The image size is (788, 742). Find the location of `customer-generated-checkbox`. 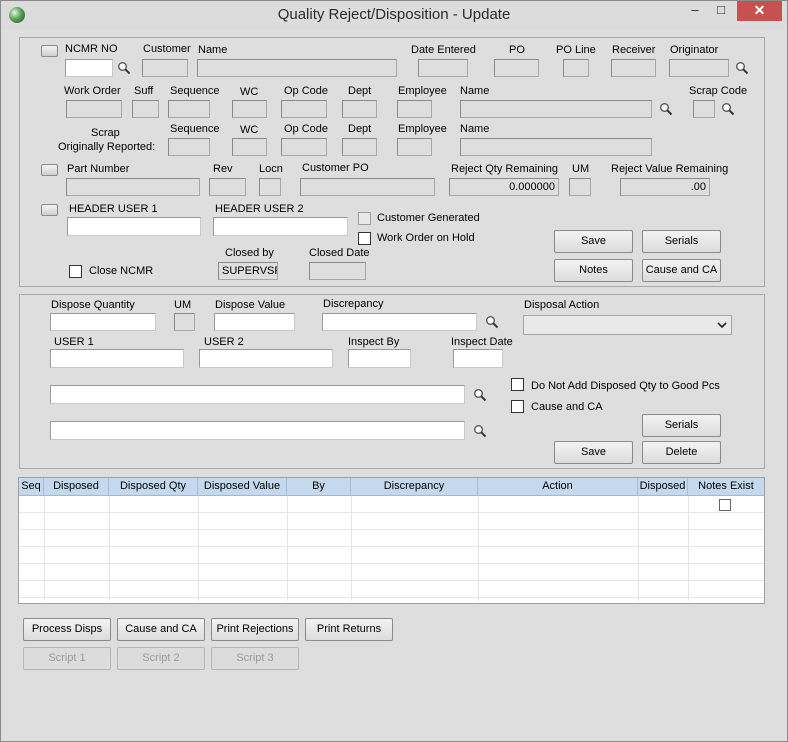

customer-generated-checkbox is located at coordinates (364, 218).